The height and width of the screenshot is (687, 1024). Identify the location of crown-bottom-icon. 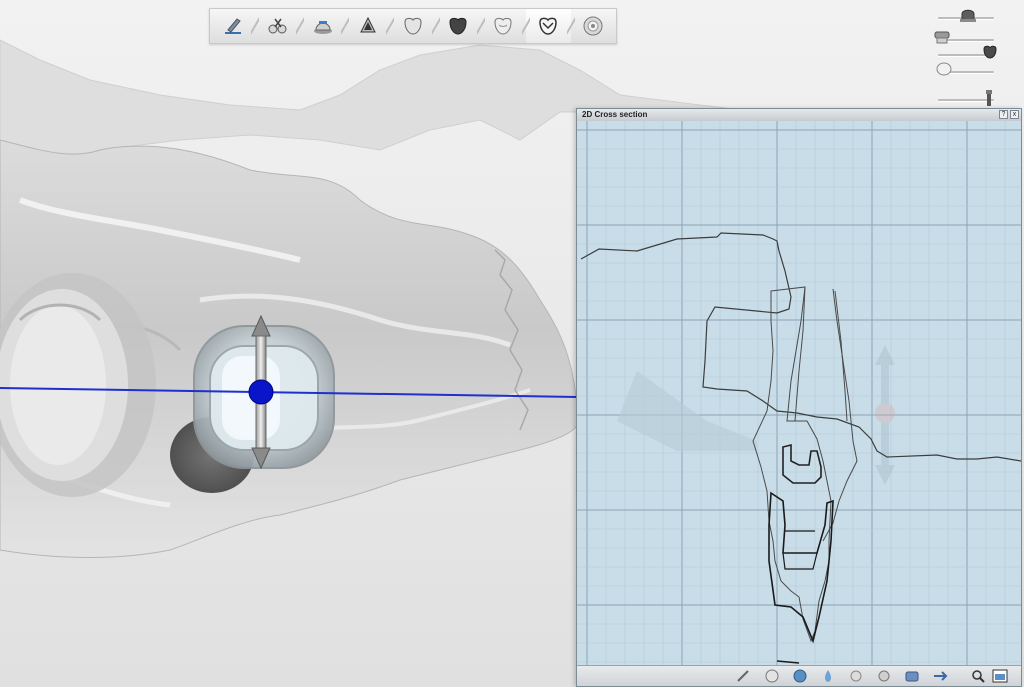
(368, 24).